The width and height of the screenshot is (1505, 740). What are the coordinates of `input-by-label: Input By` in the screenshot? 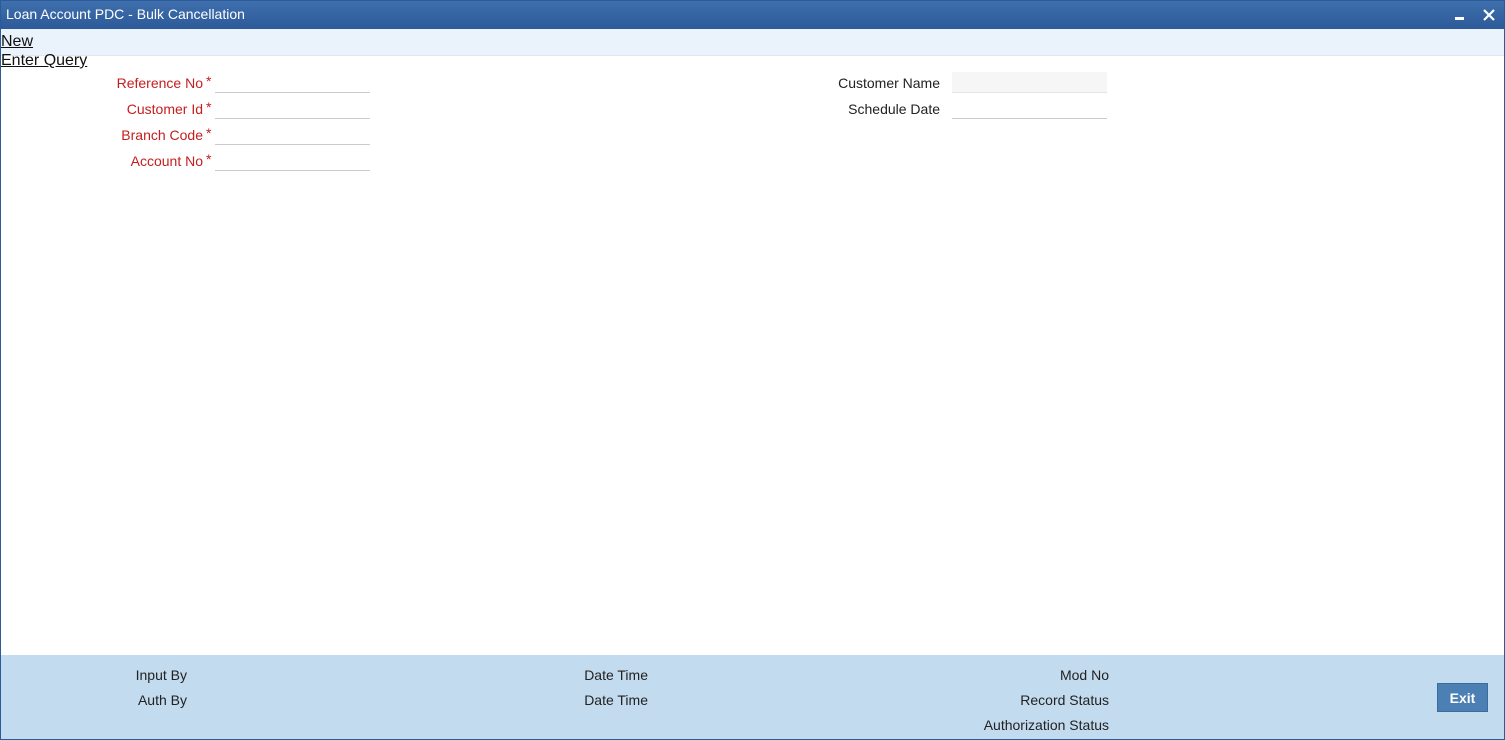 It's located at (161, 675).